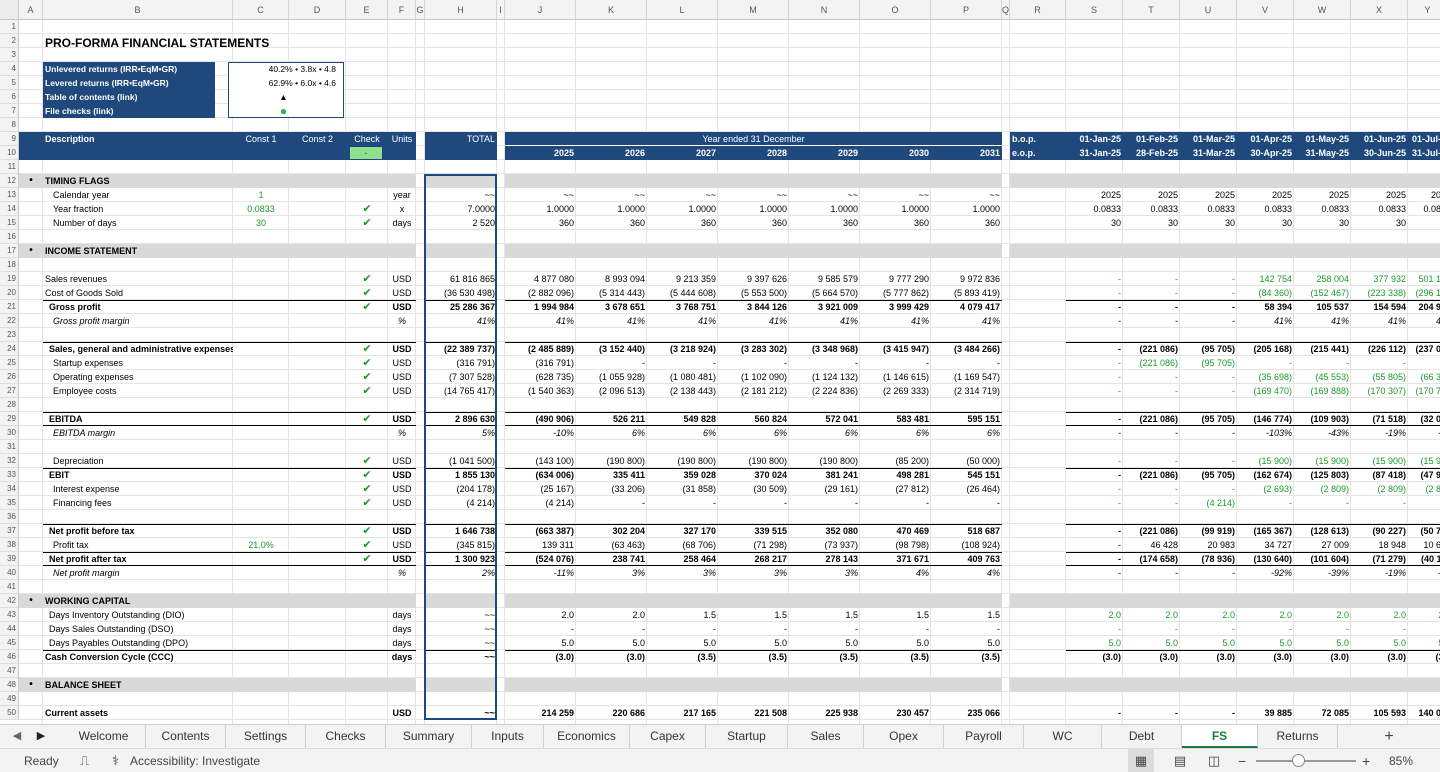 The width and height of the screenshot is (1440, 772). Describe the element at coordinates (9, 657) in the screenshot. I see `row-header-46: 46` at that location.